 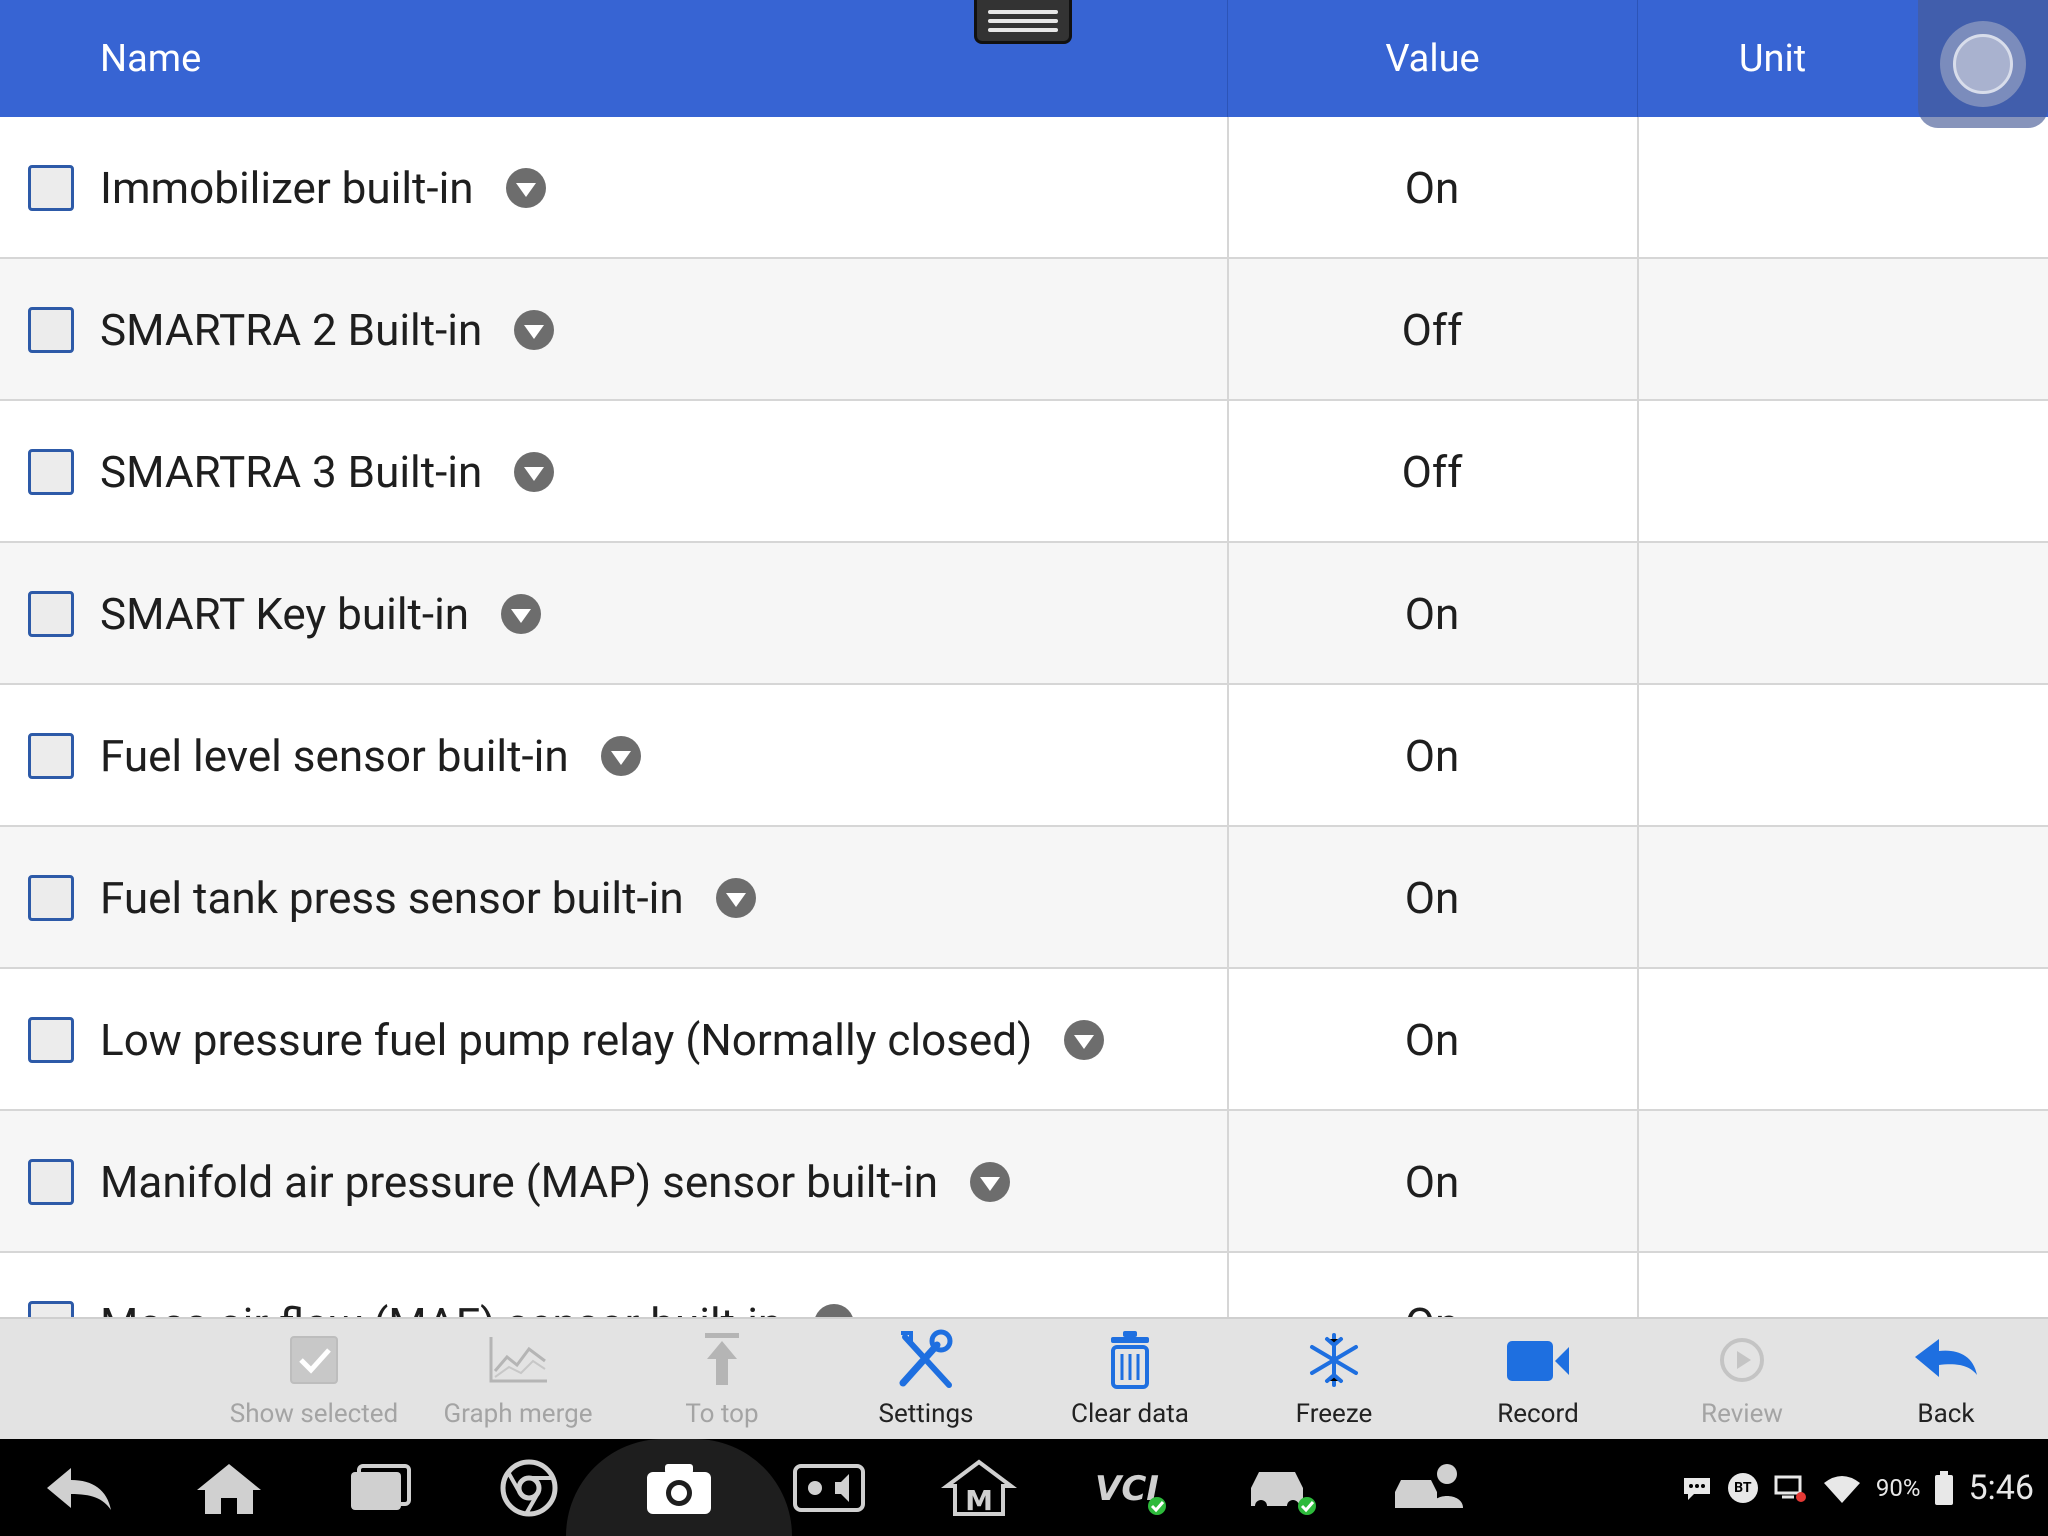 I want to click on camera-icon, so click(x=679, y=1488).